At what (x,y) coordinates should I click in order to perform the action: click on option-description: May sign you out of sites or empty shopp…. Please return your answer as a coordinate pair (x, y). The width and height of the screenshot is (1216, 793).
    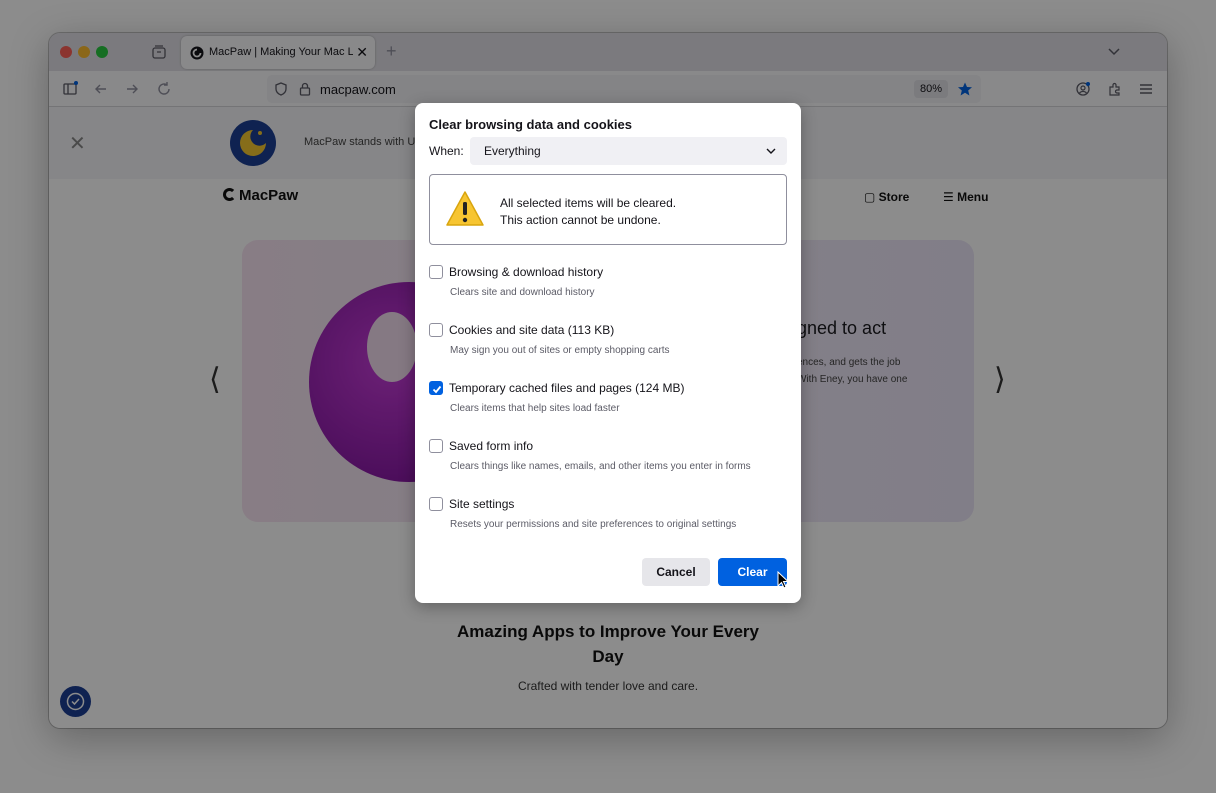
    Looking at the image, I should click on (560, 350).